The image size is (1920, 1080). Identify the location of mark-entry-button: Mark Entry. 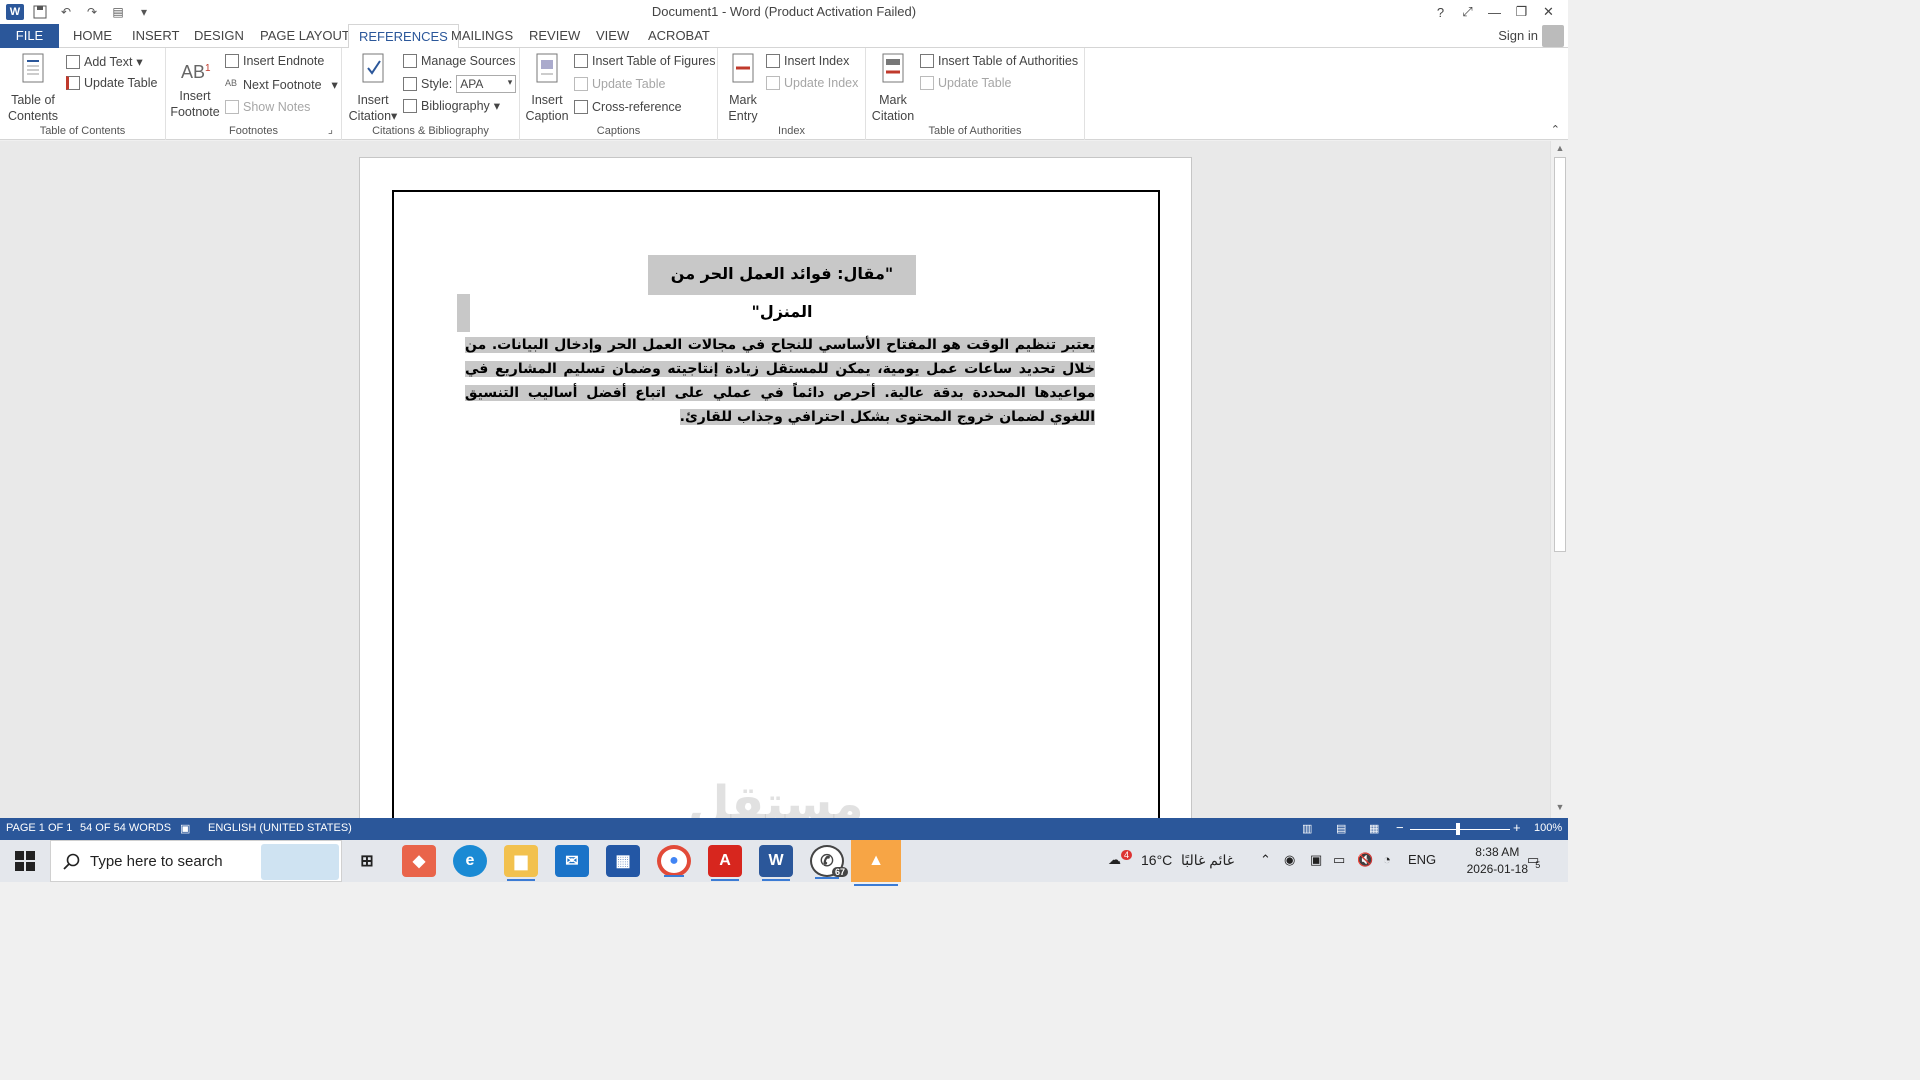
(743, 88).